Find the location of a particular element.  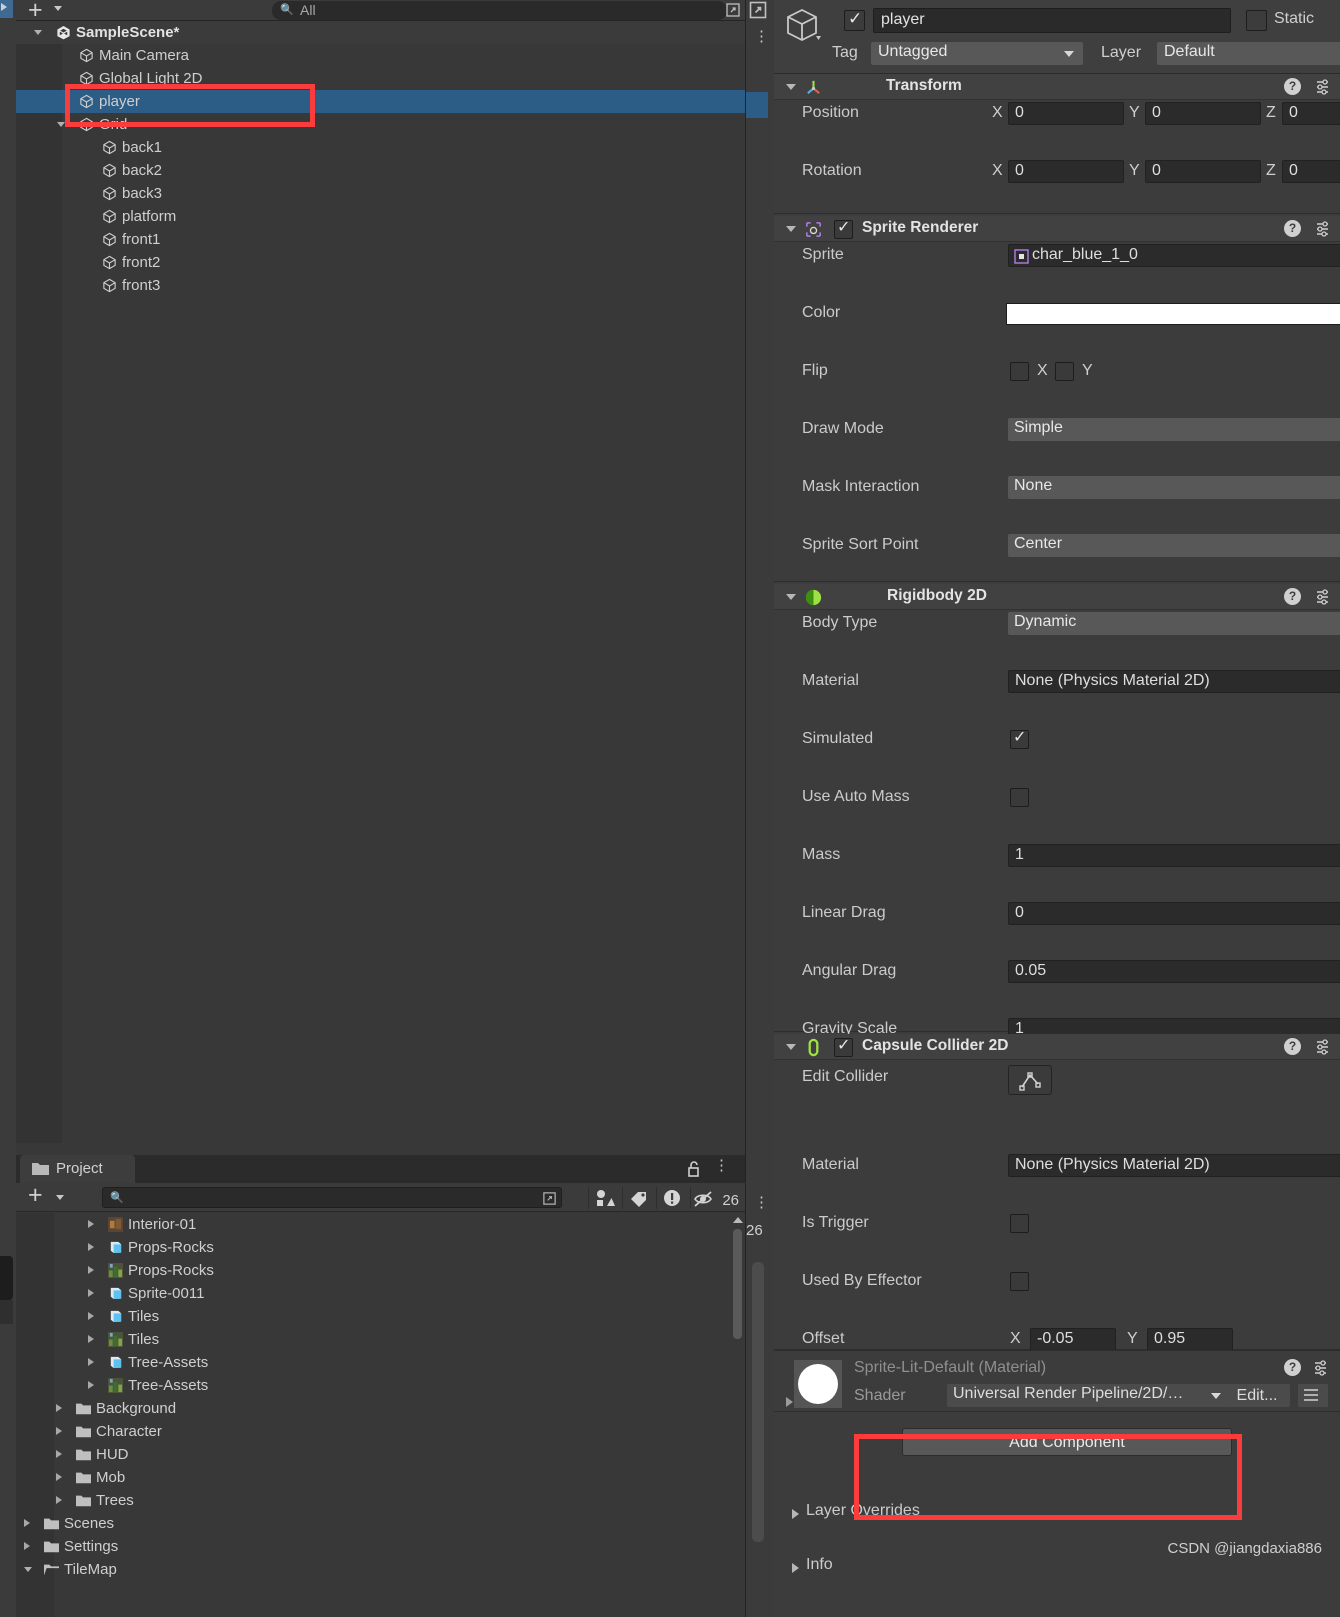

mask-interaction-dropdown: None is located at coordinates (1174, 487).